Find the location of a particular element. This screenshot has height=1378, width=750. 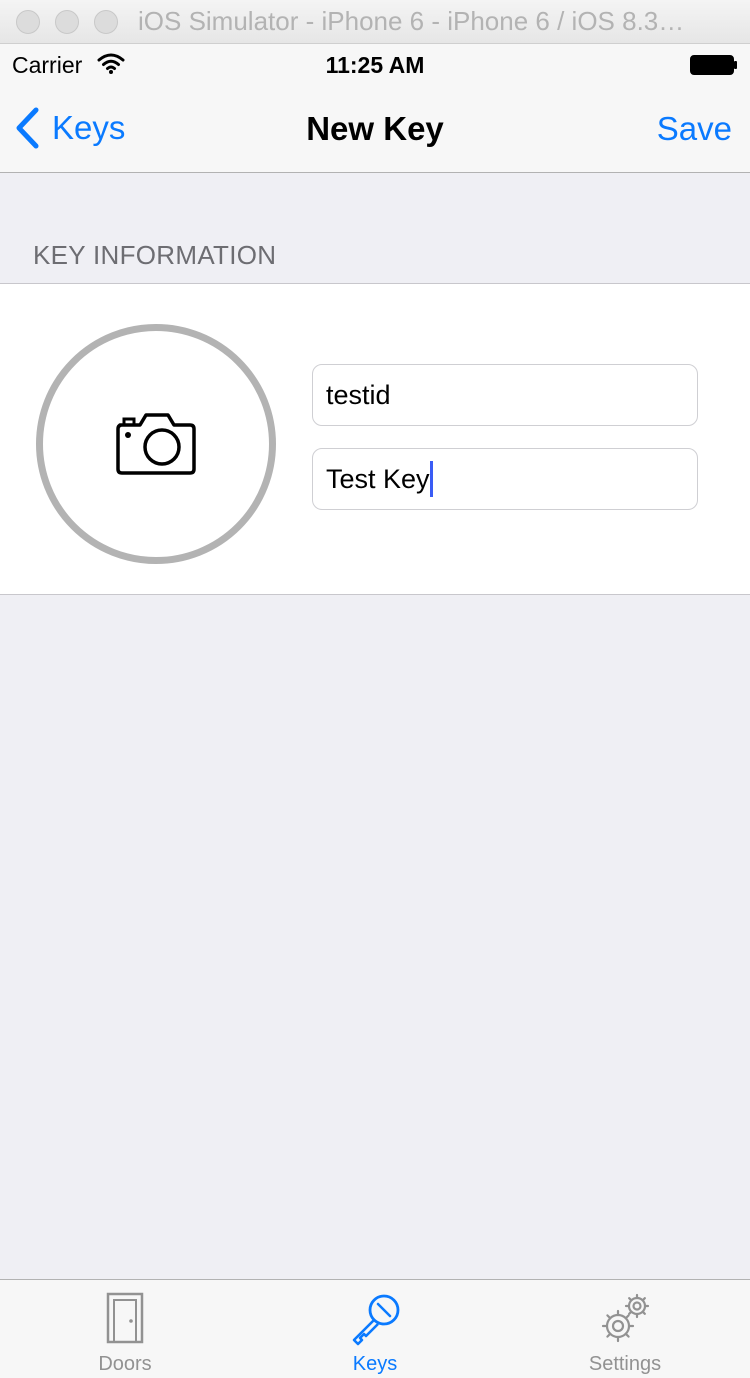

page-title: New Key is located at coordinates (375, 128).